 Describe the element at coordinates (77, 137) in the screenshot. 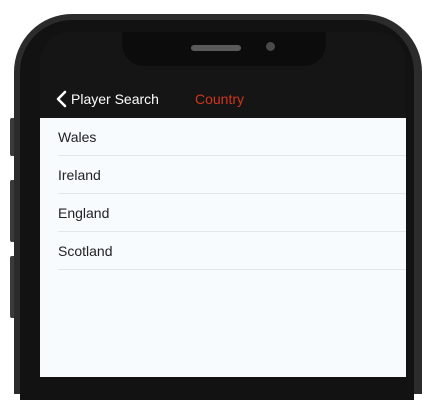

I see `list-item-label: Wales` at that location.